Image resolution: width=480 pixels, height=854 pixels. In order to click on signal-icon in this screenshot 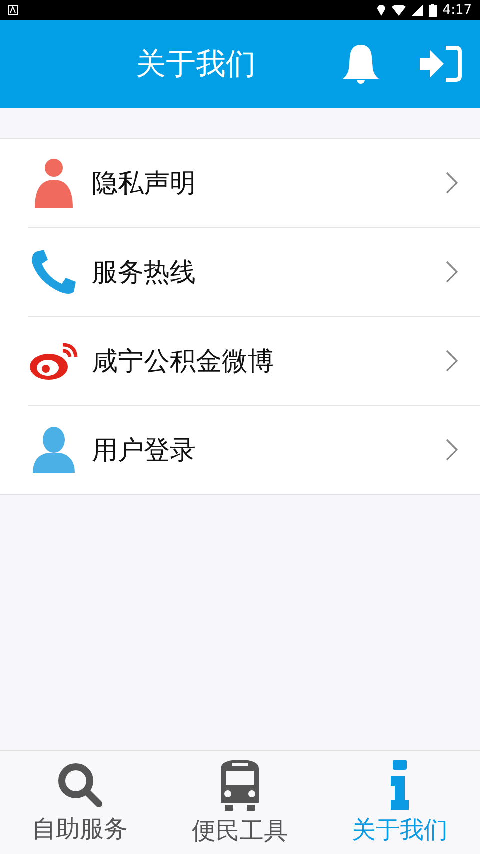, I will do `click(417, 10)`.